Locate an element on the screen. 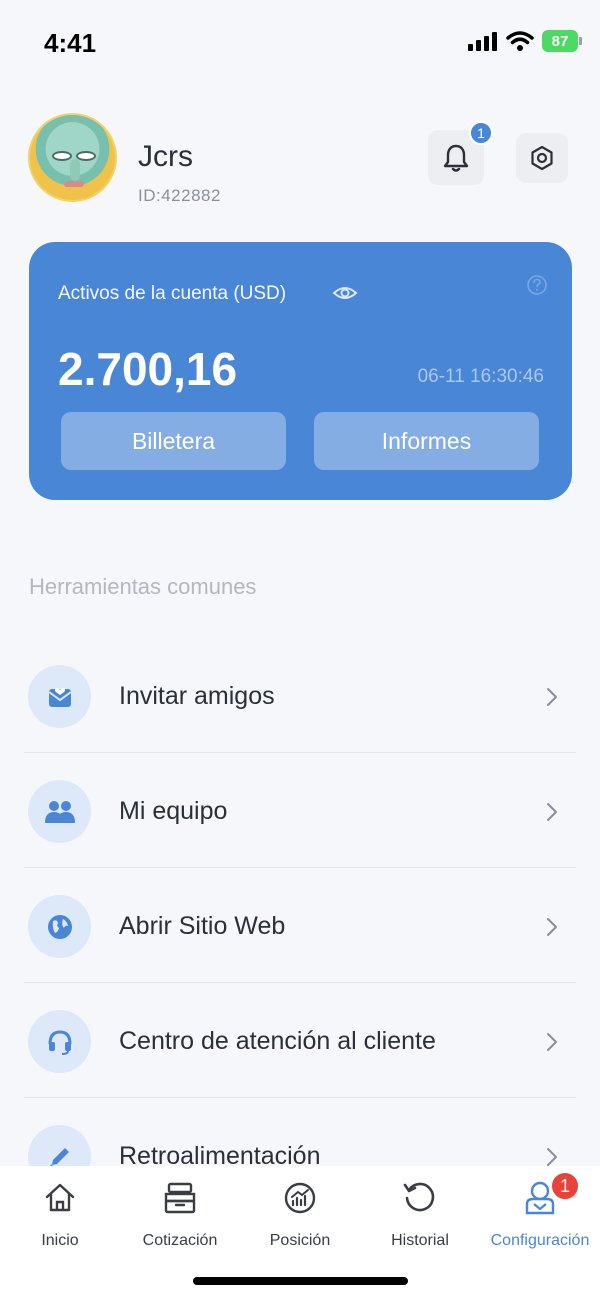 Image resolution: width=600 pixels, height=1299 pixels. tool-open-website: Abrir Sitio Web is located at coordinates (300, 925).